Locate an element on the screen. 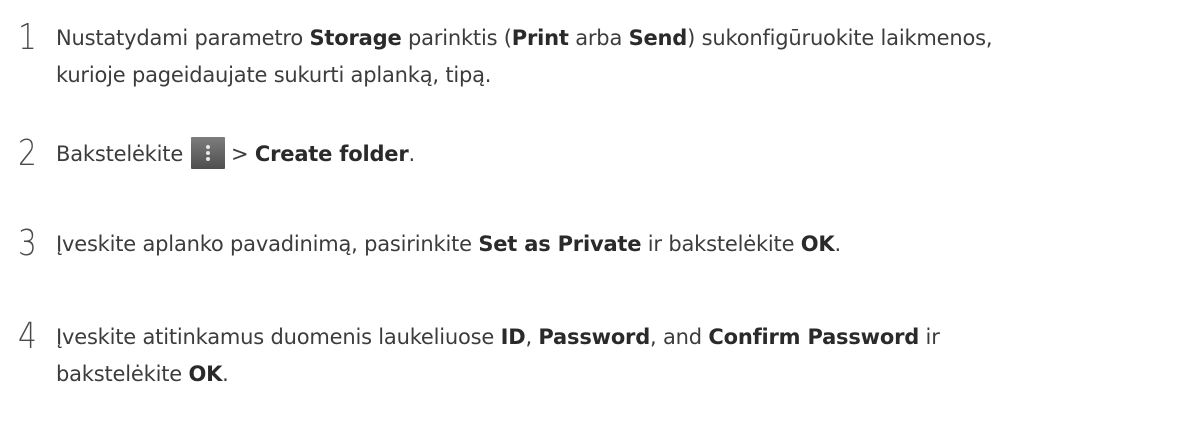 The image size is (1180, 432). ui-term: Create folder is located at coordinates (331, 154).